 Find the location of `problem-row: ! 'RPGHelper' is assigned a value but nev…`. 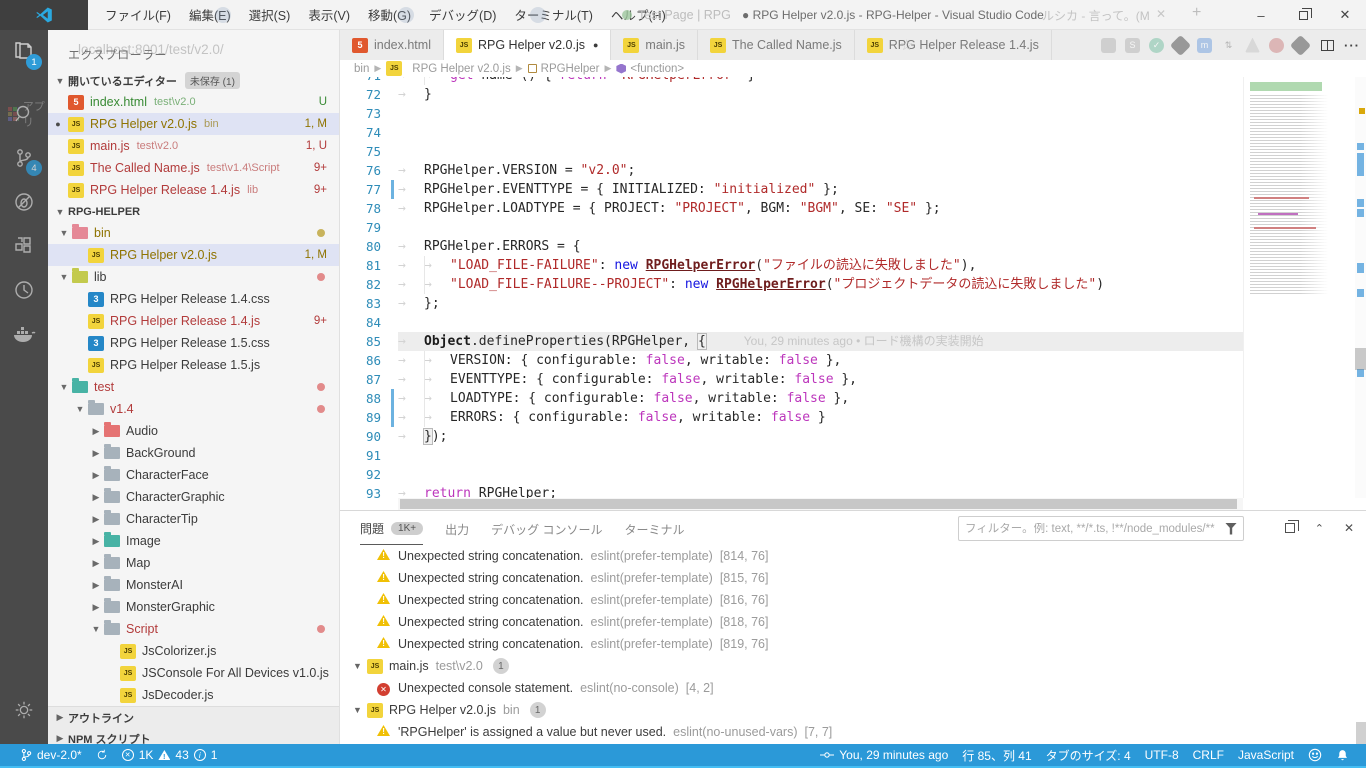

problem-row: ! 'RPGHelper' is assigned a value but nev… is located at coordinates (853, 732).